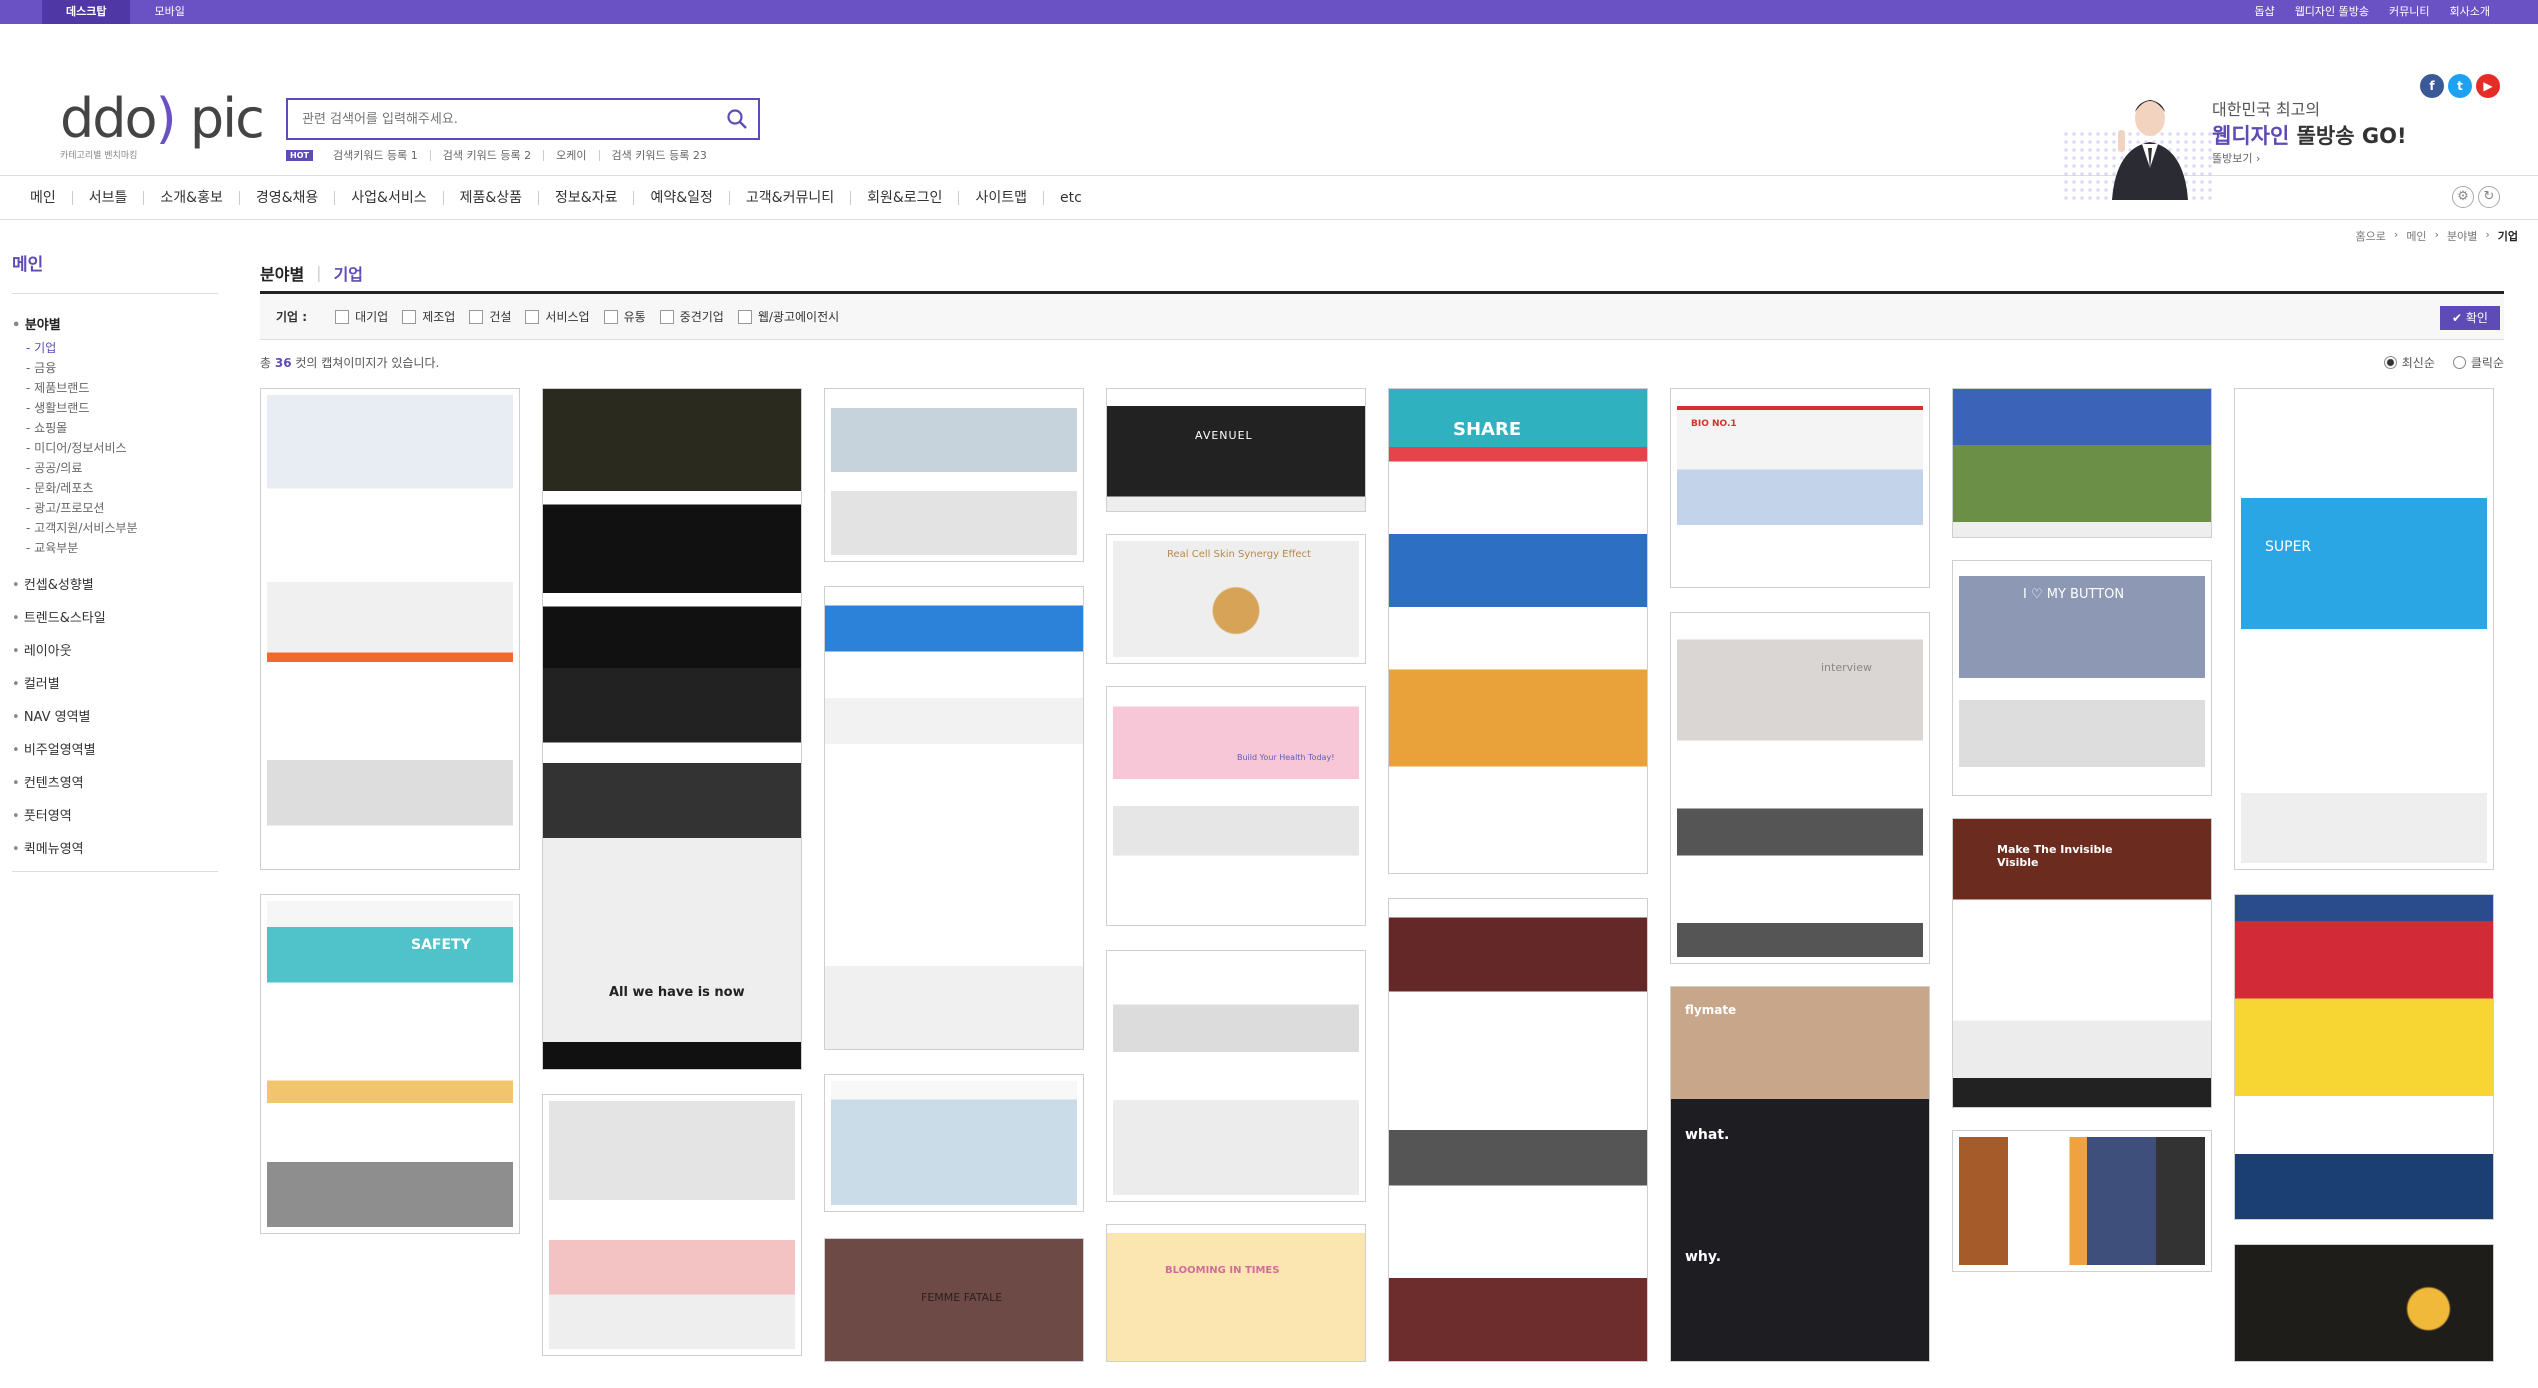 The height and width of the screenshot is (1388, 2538). I want to click on sidebar-category: 풋터영역, so click(115, 814).